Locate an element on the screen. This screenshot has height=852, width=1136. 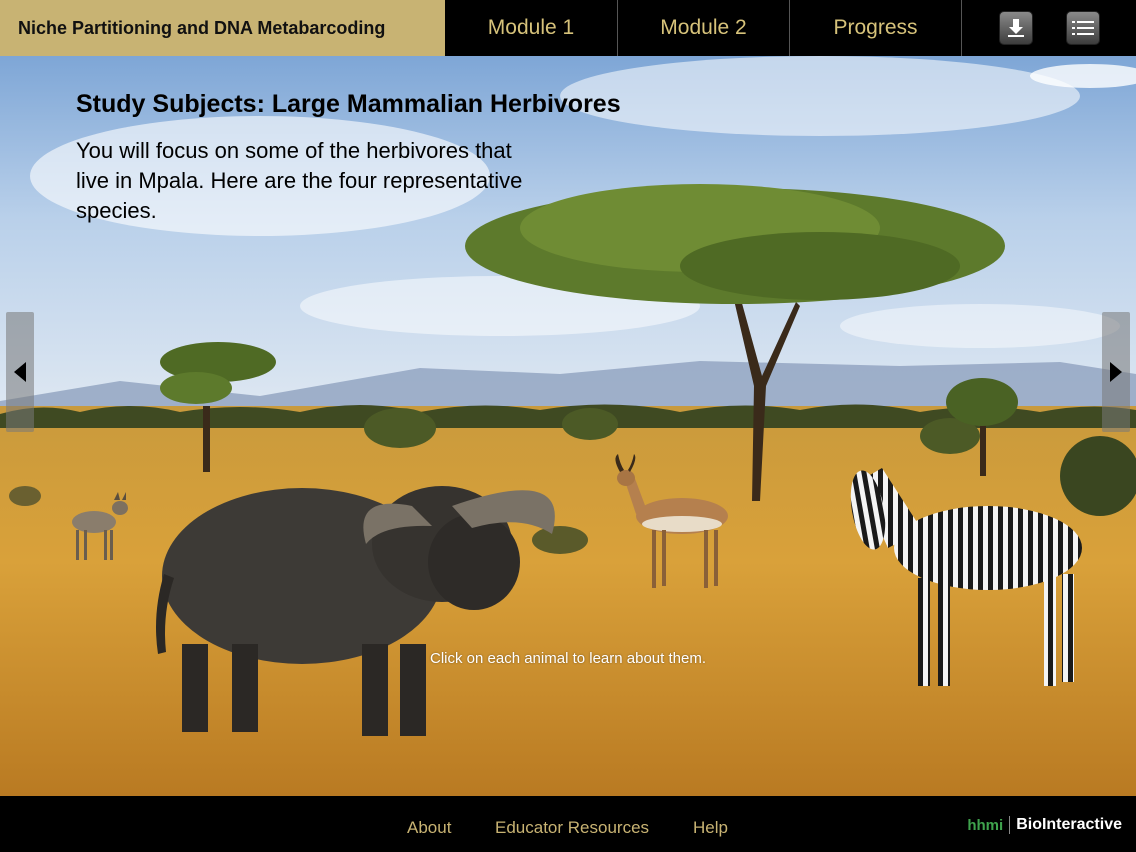
download-icon is located at coordinates (1015, 28).